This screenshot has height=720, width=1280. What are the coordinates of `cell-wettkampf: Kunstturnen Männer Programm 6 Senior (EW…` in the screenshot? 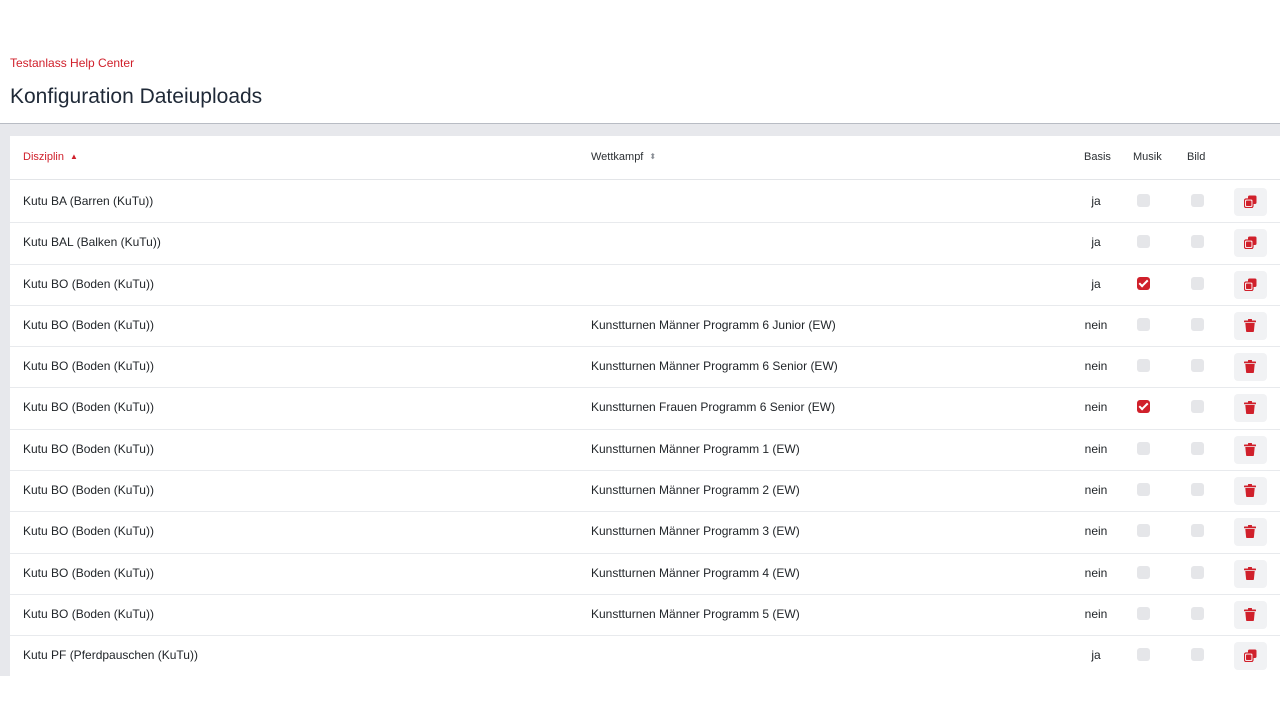 It's located at (714, 366).